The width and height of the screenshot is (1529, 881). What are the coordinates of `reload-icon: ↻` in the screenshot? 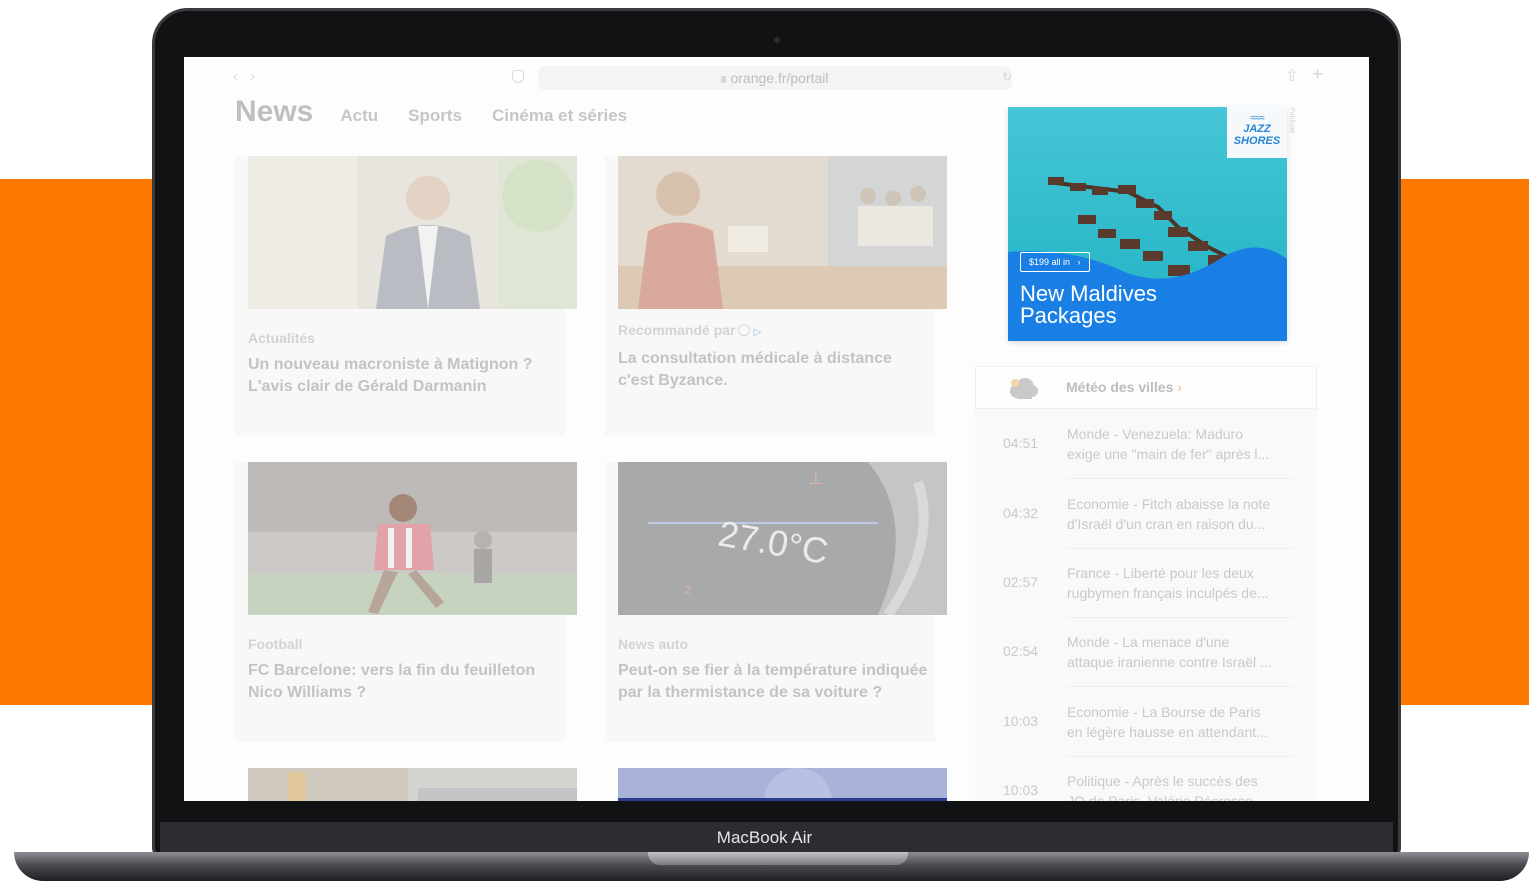 It's located at (1007, 77).